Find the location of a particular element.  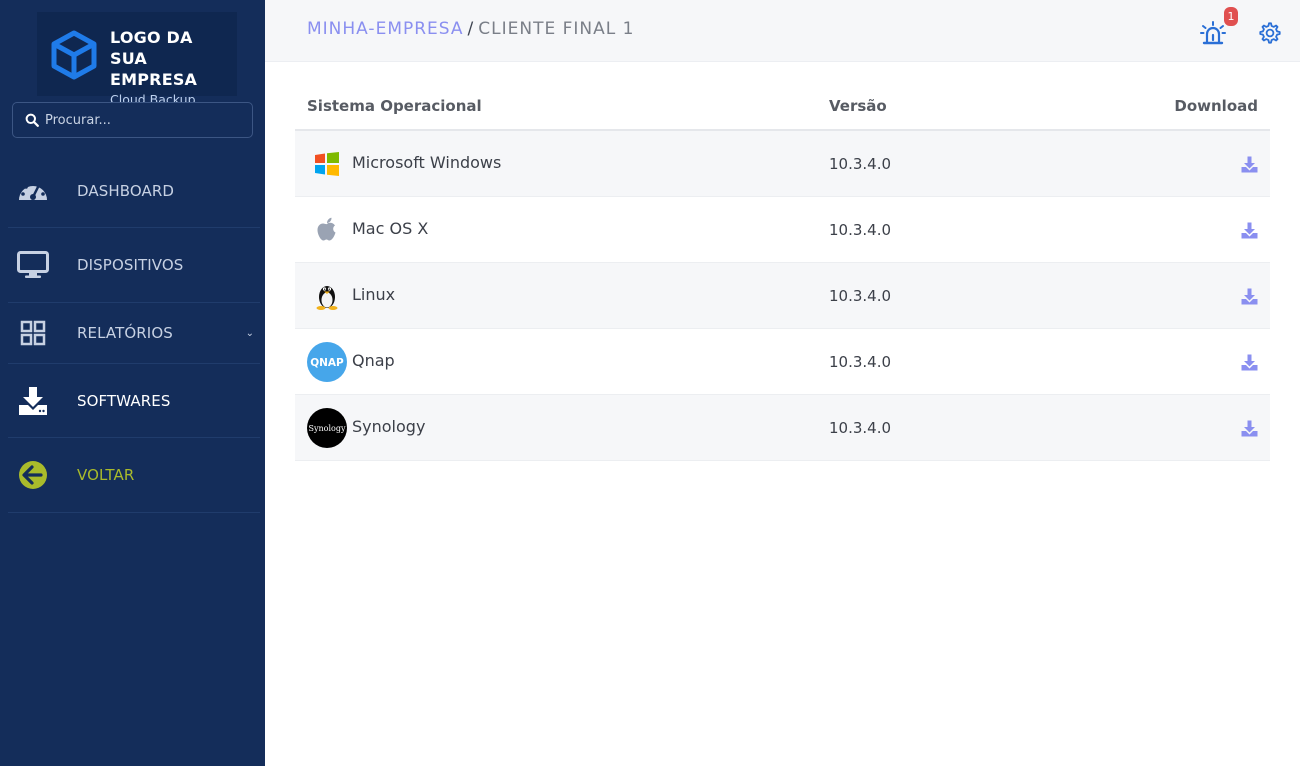

gauge-icon is located at coordinates (33, 191).